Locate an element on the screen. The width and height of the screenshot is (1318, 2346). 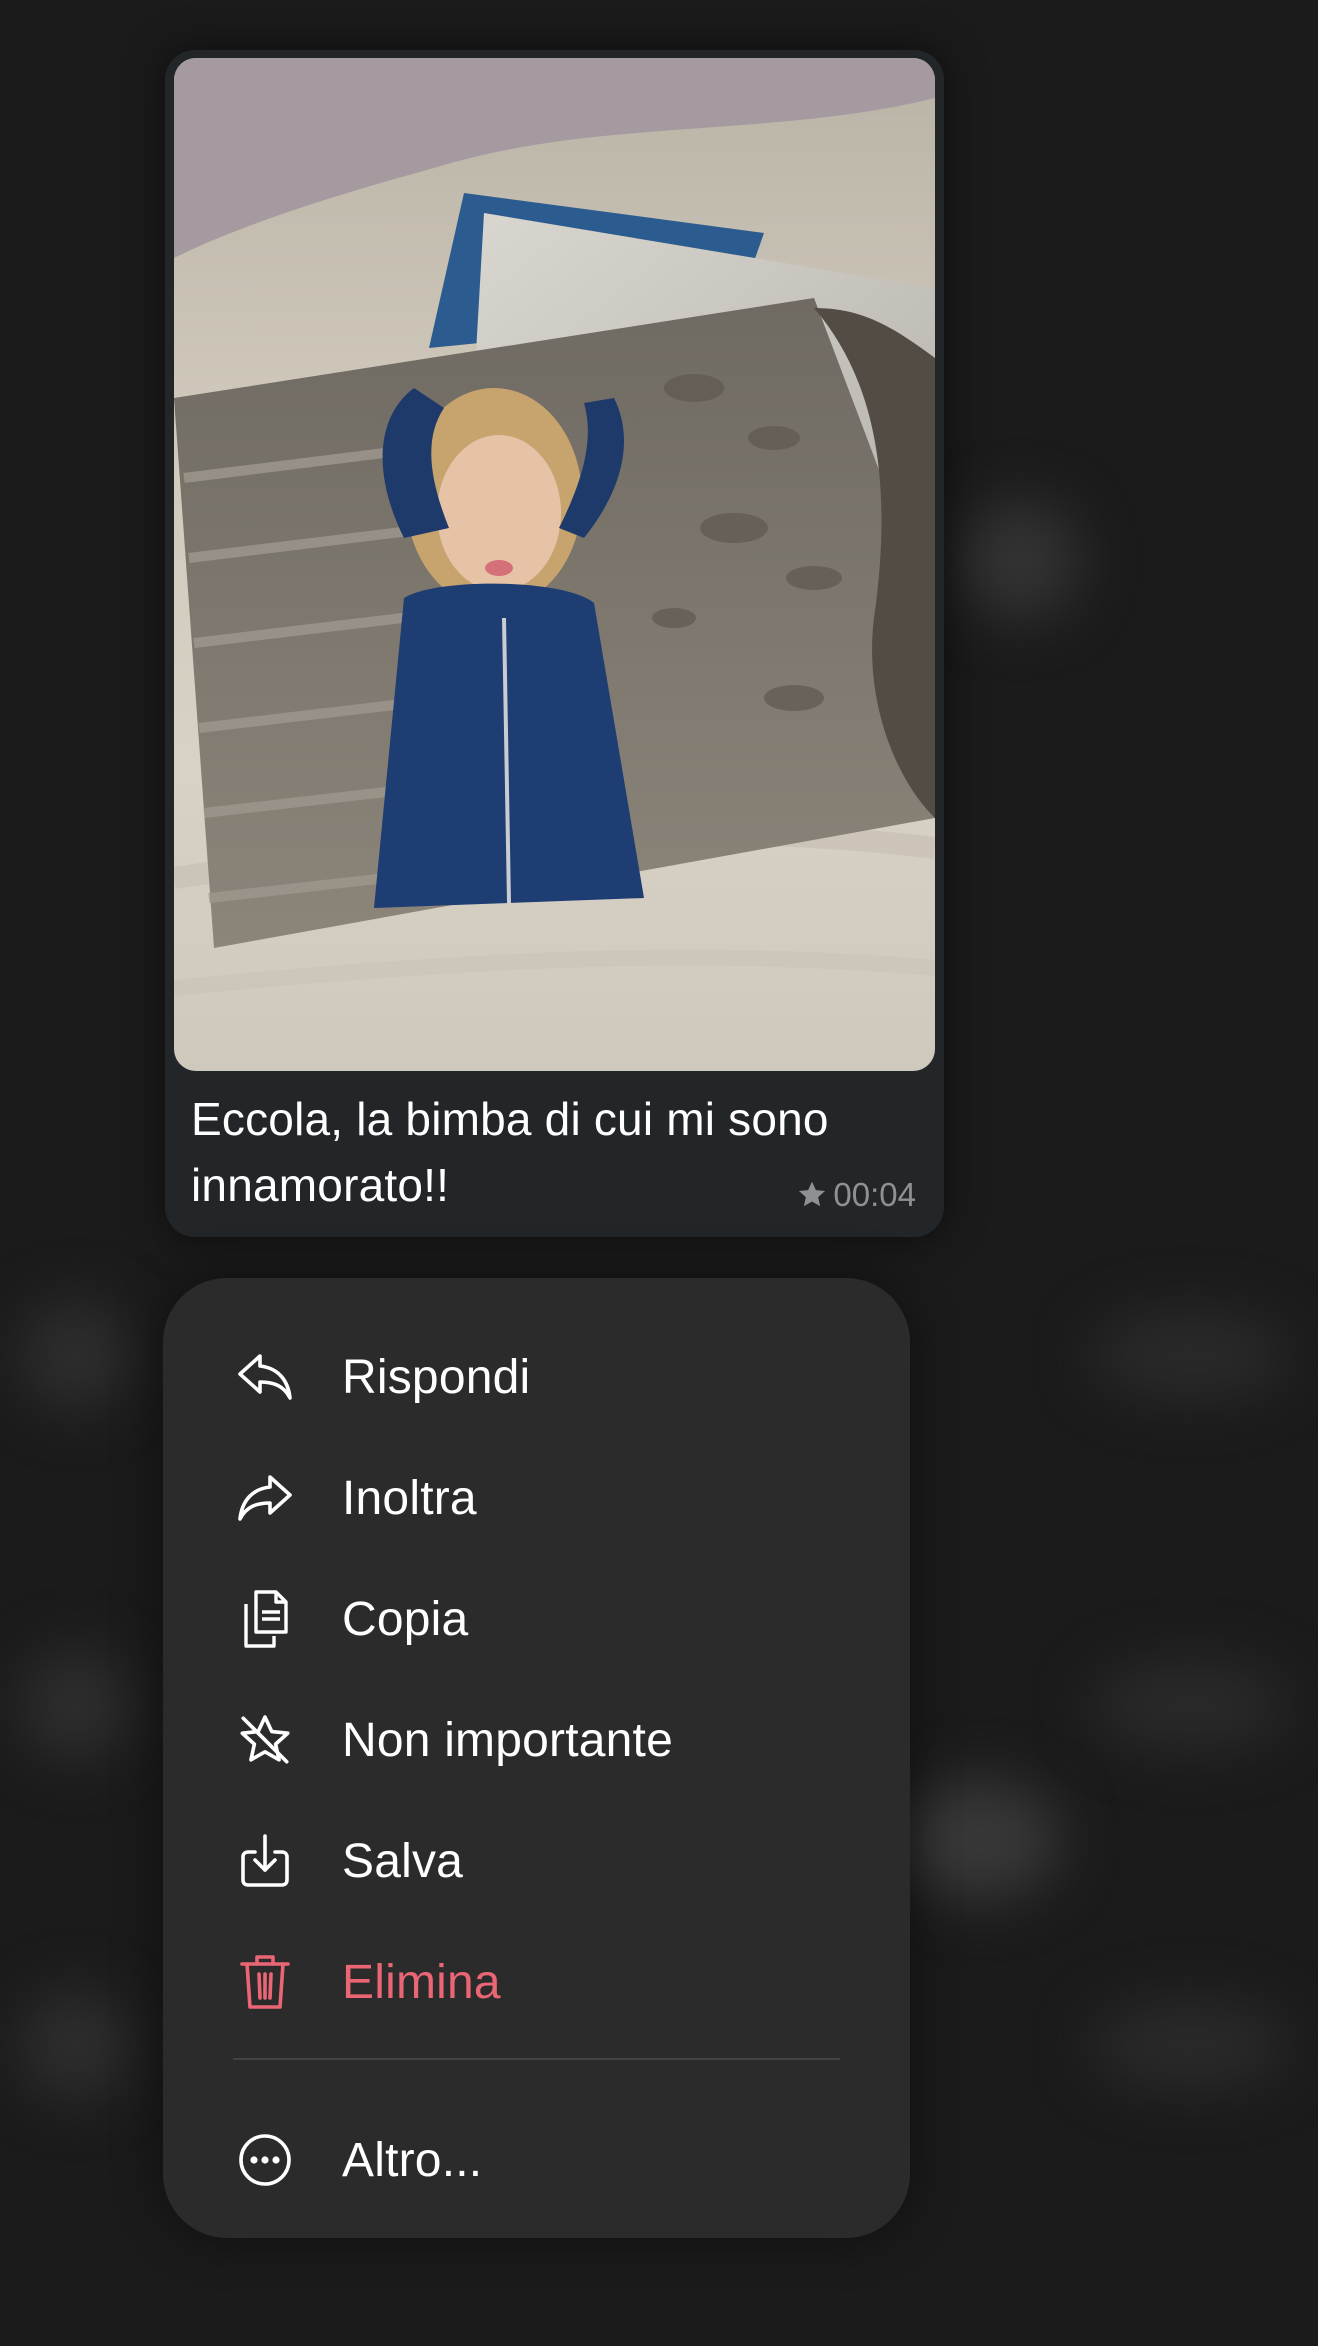
menu-divider is located at coordinates (536, 2059).